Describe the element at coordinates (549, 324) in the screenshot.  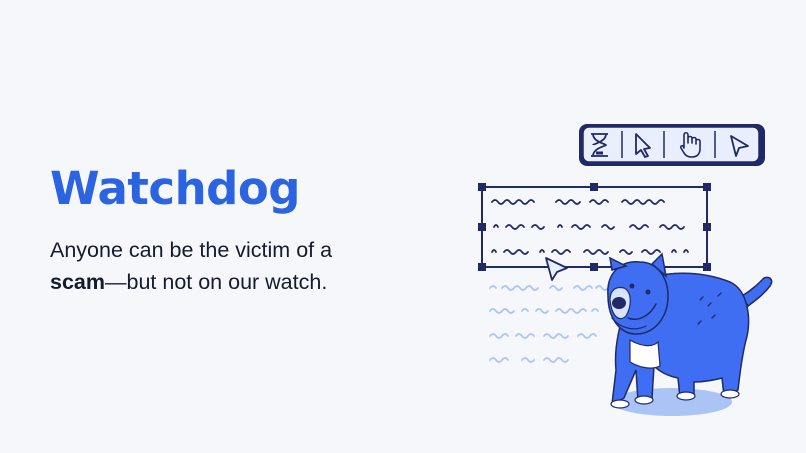
I see `faded-text-lines` at that location.